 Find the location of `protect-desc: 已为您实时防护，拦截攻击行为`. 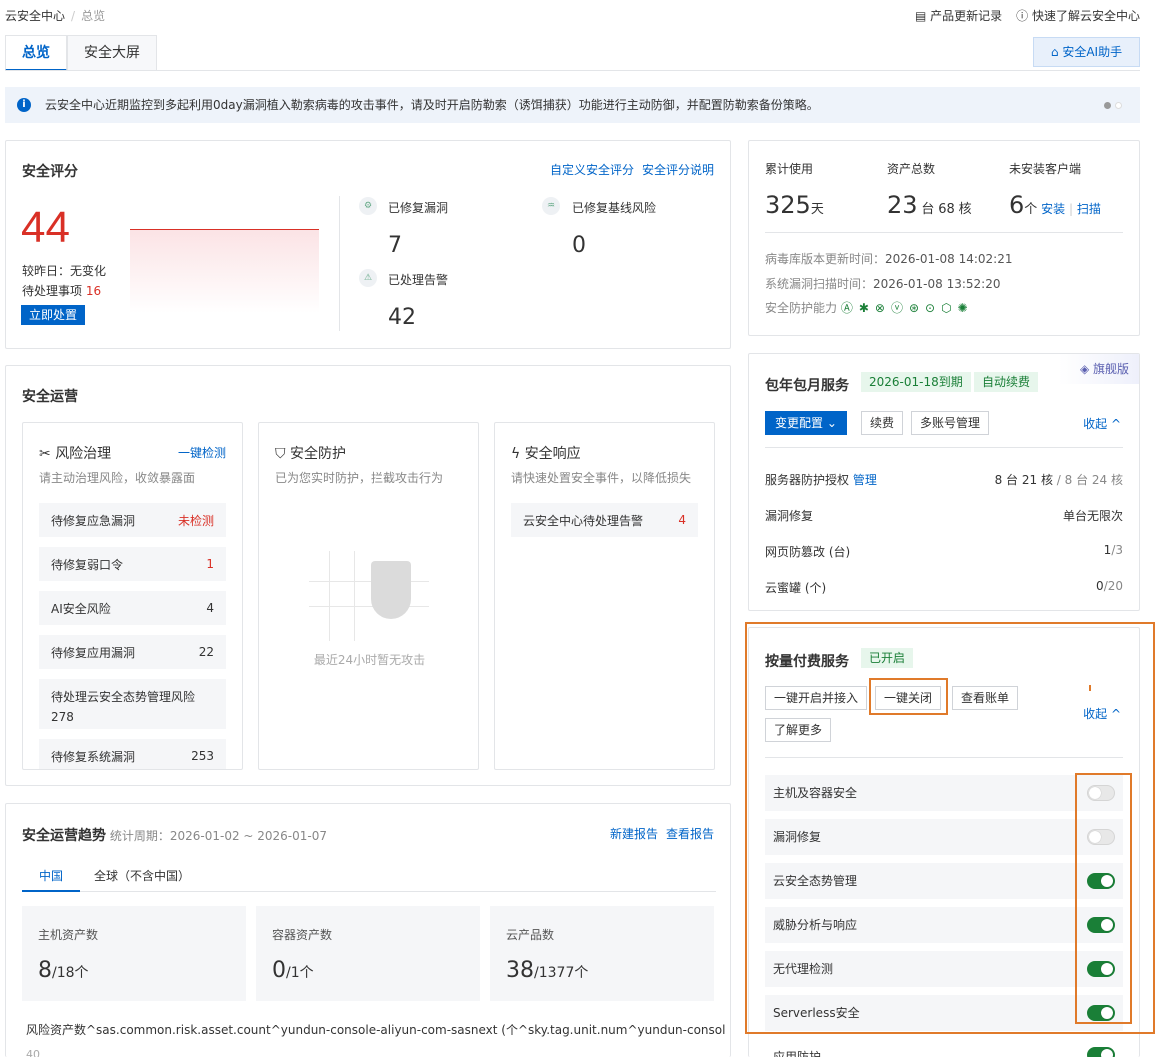

protect-desc: 已为您实时防护，拦截攻击行为 is located at coordinates (359, 478).